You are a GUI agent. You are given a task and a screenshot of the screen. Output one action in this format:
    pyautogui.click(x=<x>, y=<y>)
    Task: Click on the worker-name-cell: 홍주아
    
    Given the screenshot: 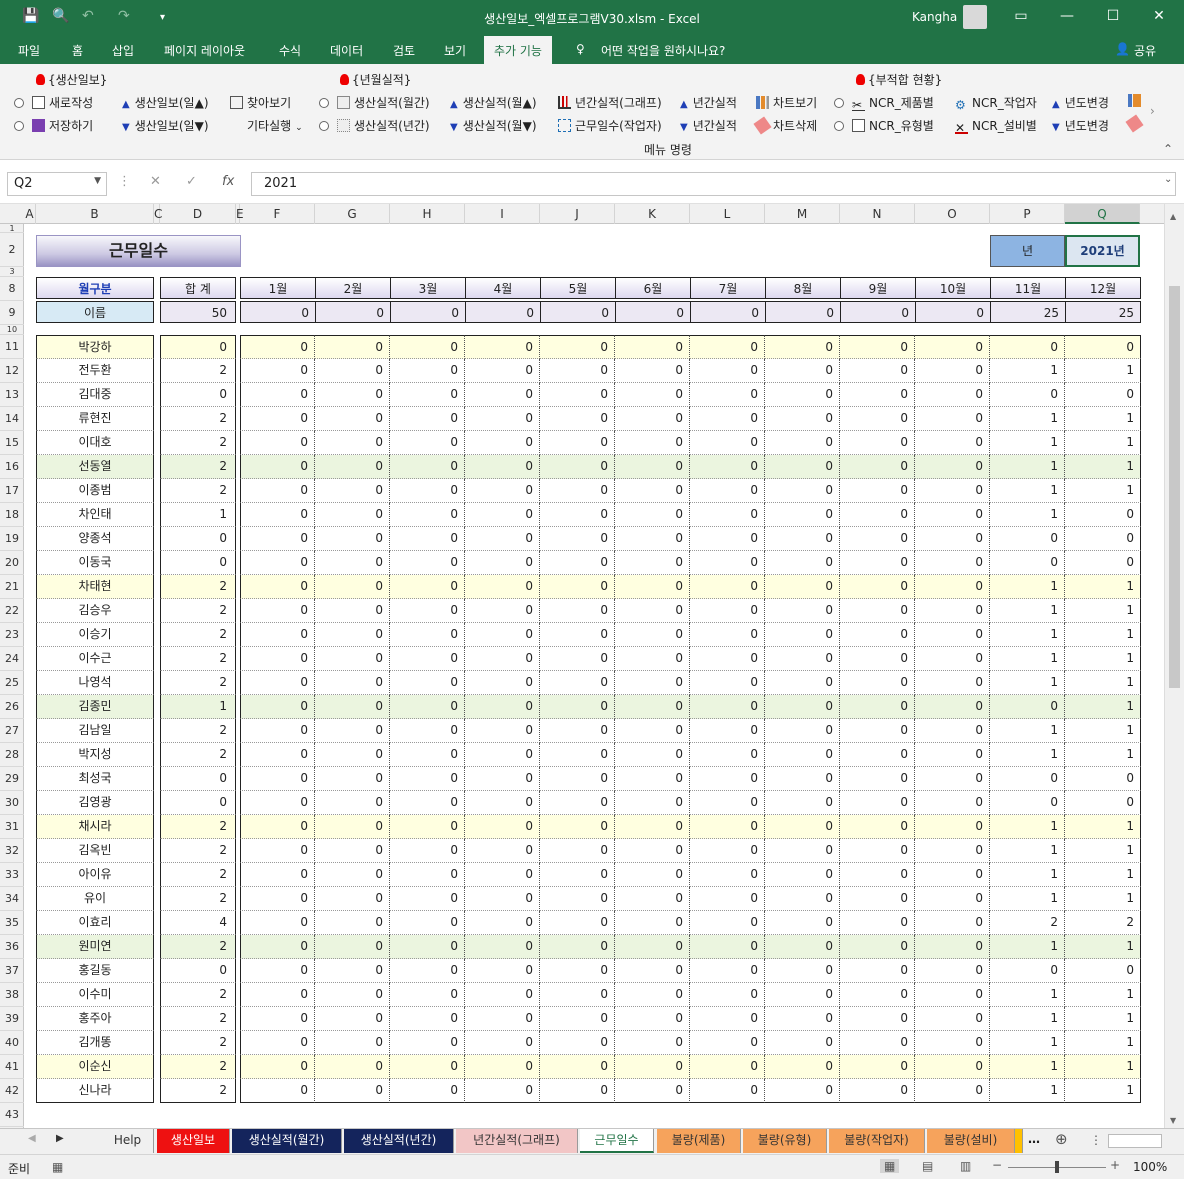 What is the action you would take?
    pyautogui.click(x=95, y=1019)
    